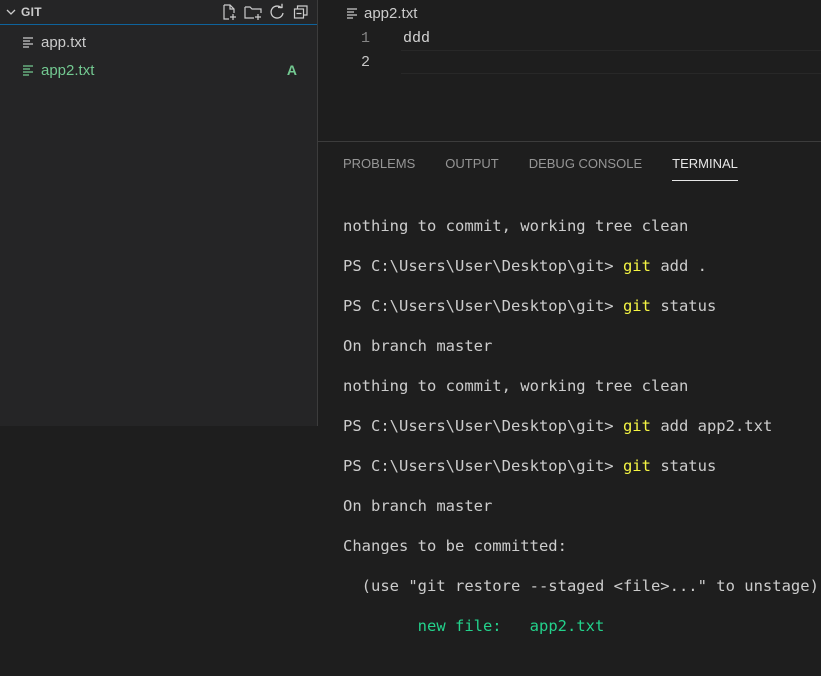 Image resolution: width=821 pixels, height=676 pixels. I want to click on collapse-all-icon, so click(301, 12).